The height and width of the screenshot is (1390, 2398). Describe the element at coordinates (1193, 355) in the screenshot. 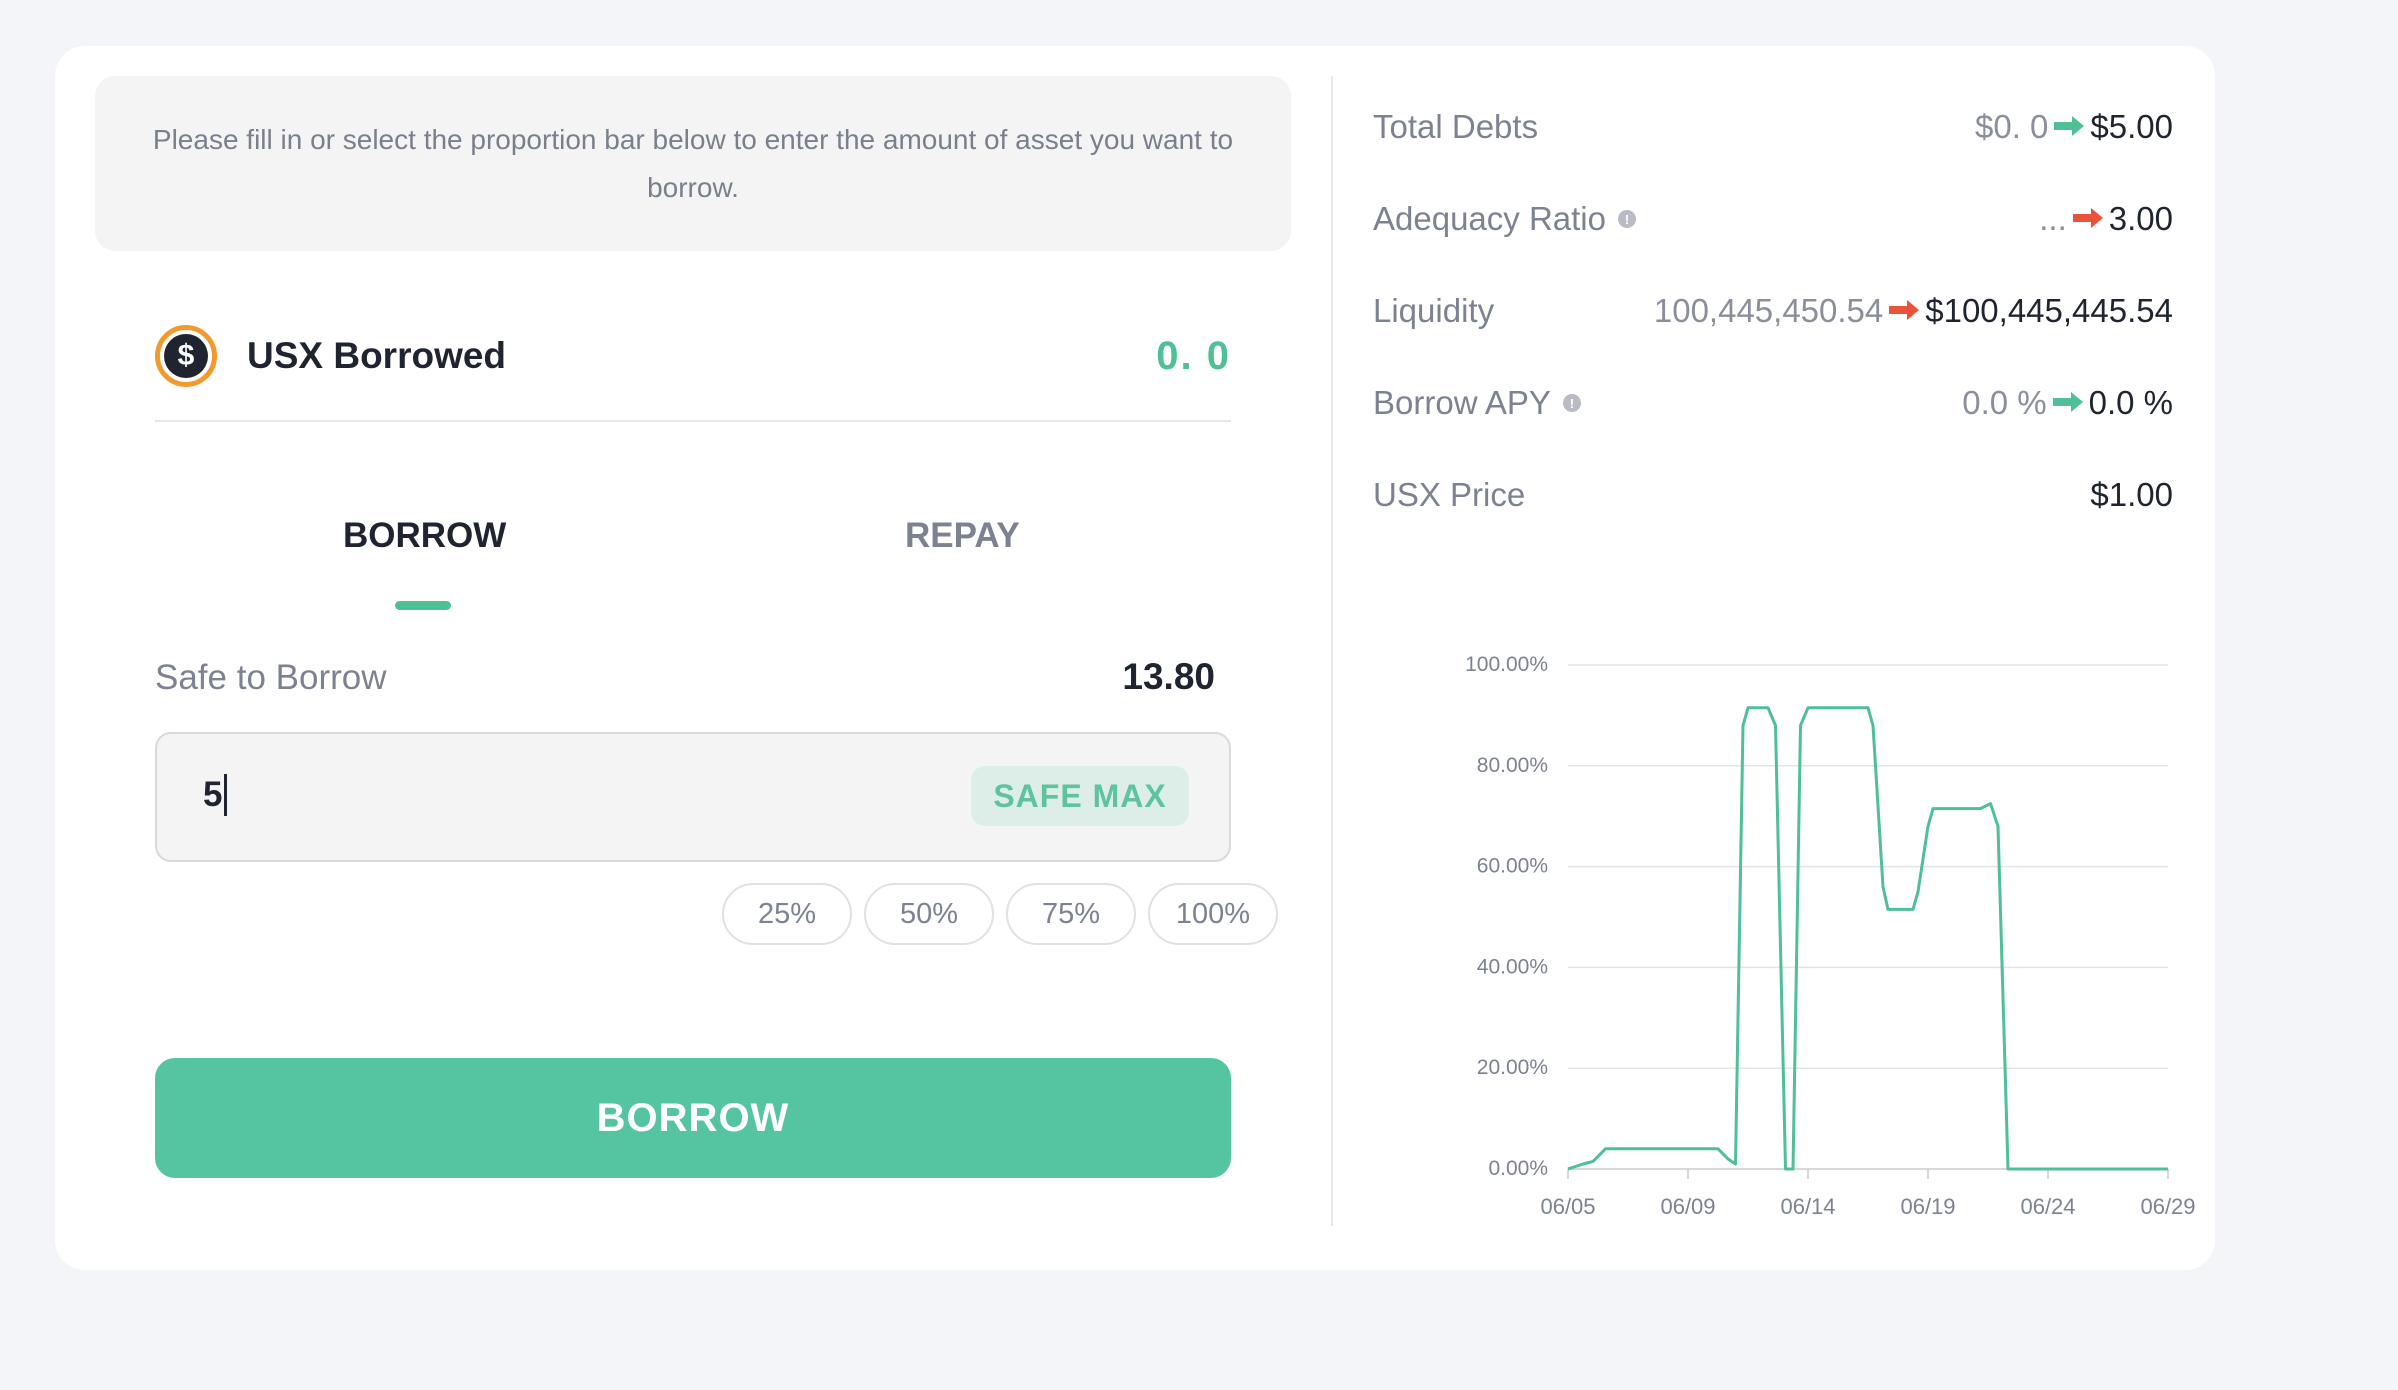

I see `asset-borrowed-value: 0. 0` at that location.